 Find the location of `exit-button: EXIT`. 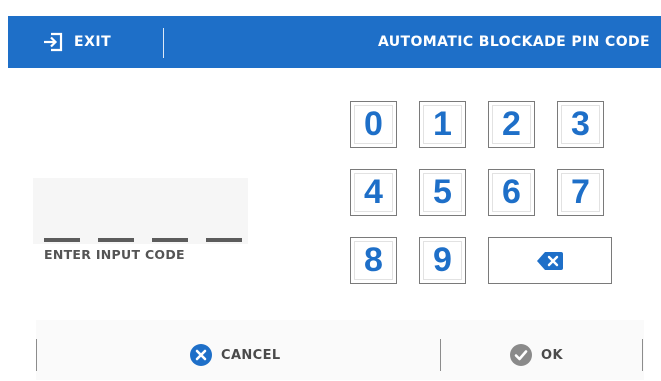

exit-button: EXIT is located at coordinates (85, 42).